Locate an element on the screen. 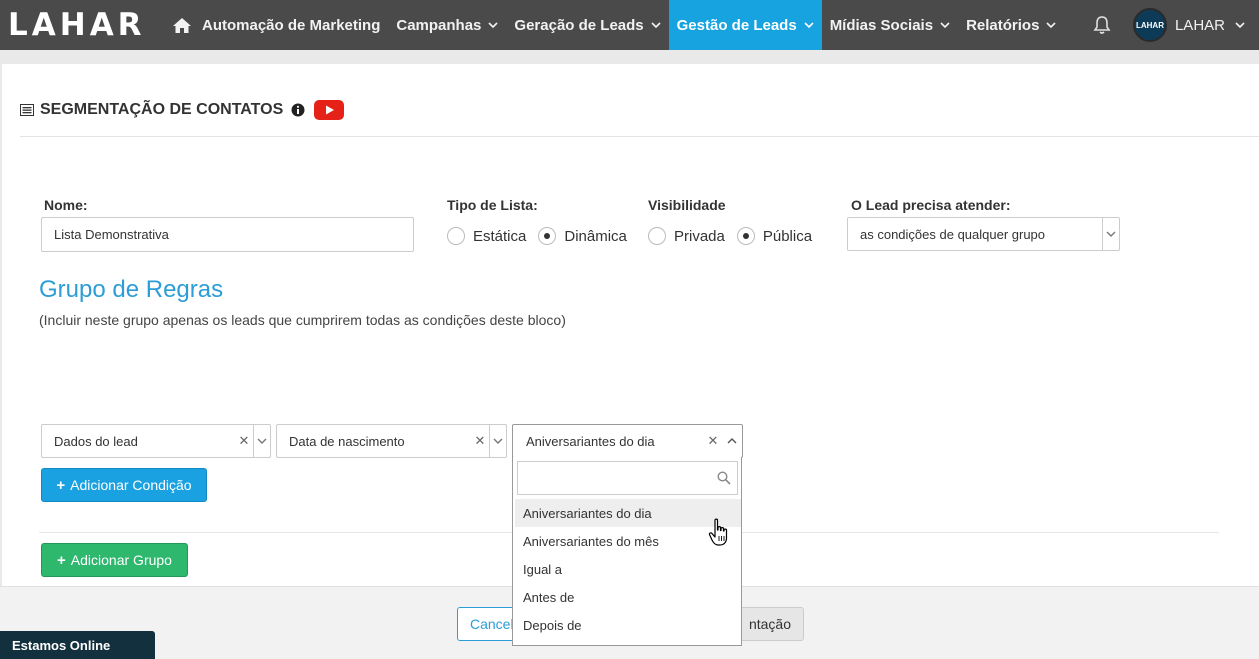  visibility-radio-group: Privada Pública is located at coordinates (736, 236).